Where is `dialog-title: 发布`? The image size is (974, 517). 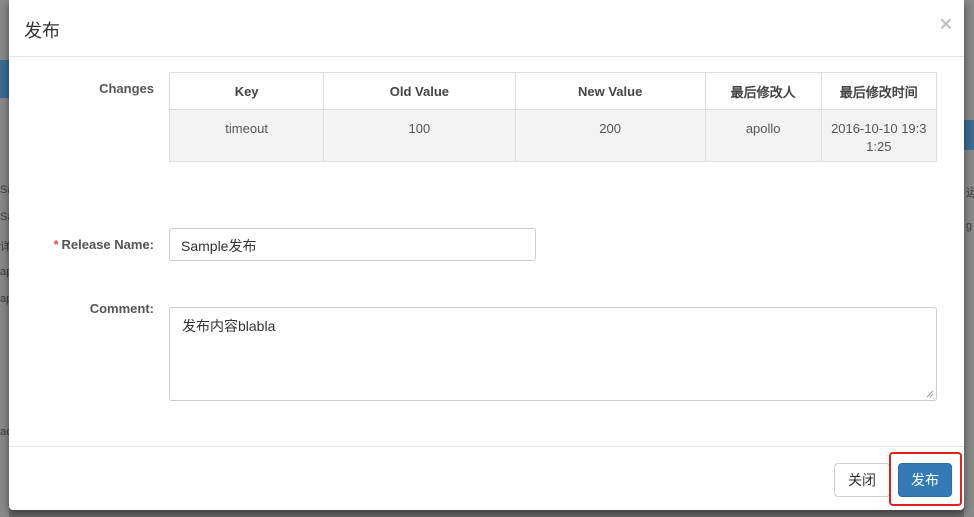 dialog-title: 发布 is located at coordinates (42, 31).